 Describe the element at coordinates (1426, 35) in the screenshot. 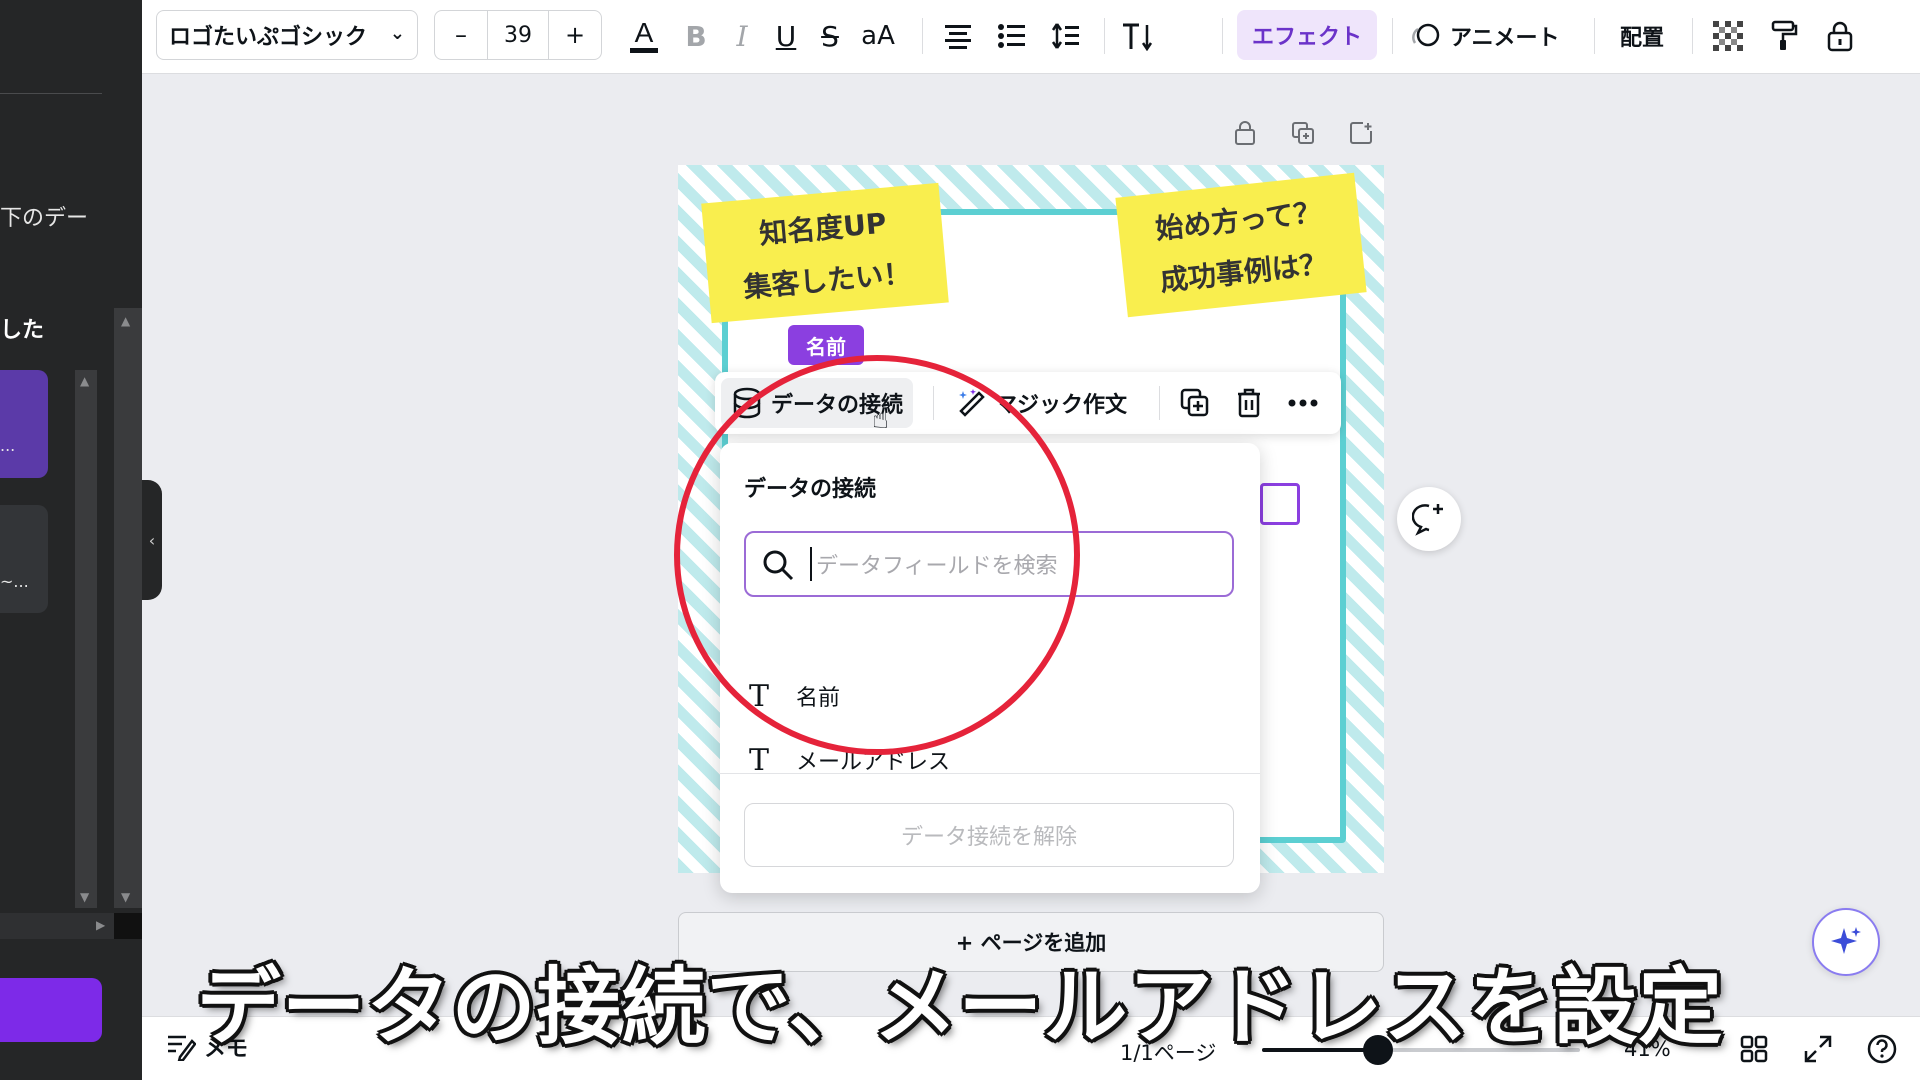

I see `animate-icon` at that location.